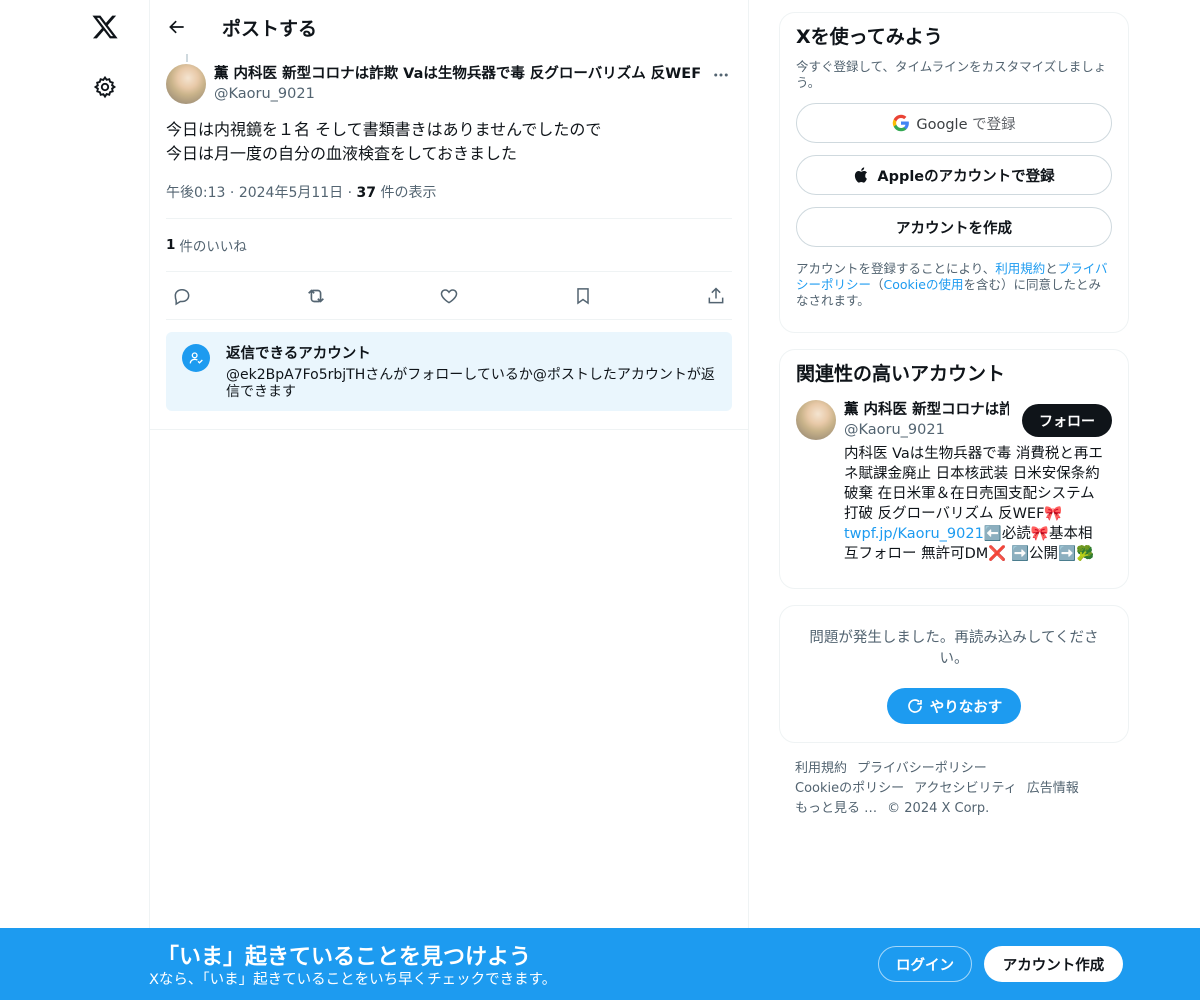  I want to click on legal-text: と, so click(1051, 268).